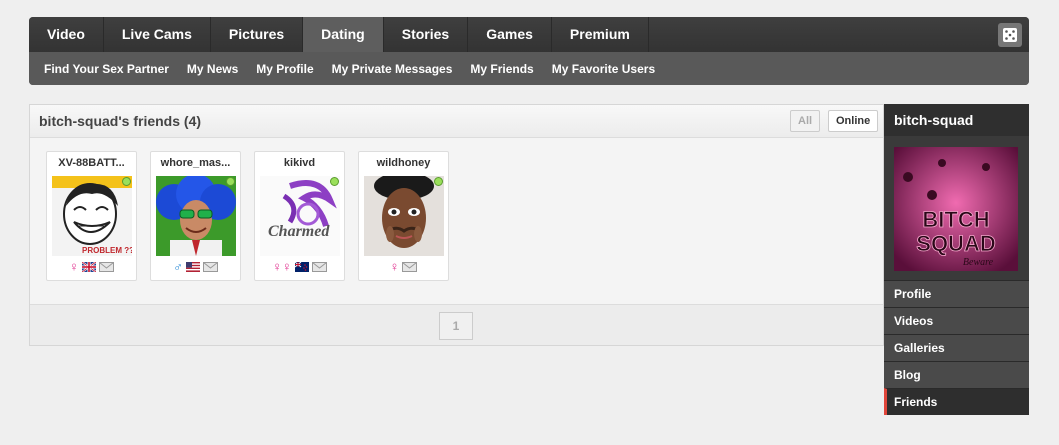 The width and height of the screenshot is (1059, 445). I want to click on sidebar-item-galleries: Galleries, so click(956, 347).